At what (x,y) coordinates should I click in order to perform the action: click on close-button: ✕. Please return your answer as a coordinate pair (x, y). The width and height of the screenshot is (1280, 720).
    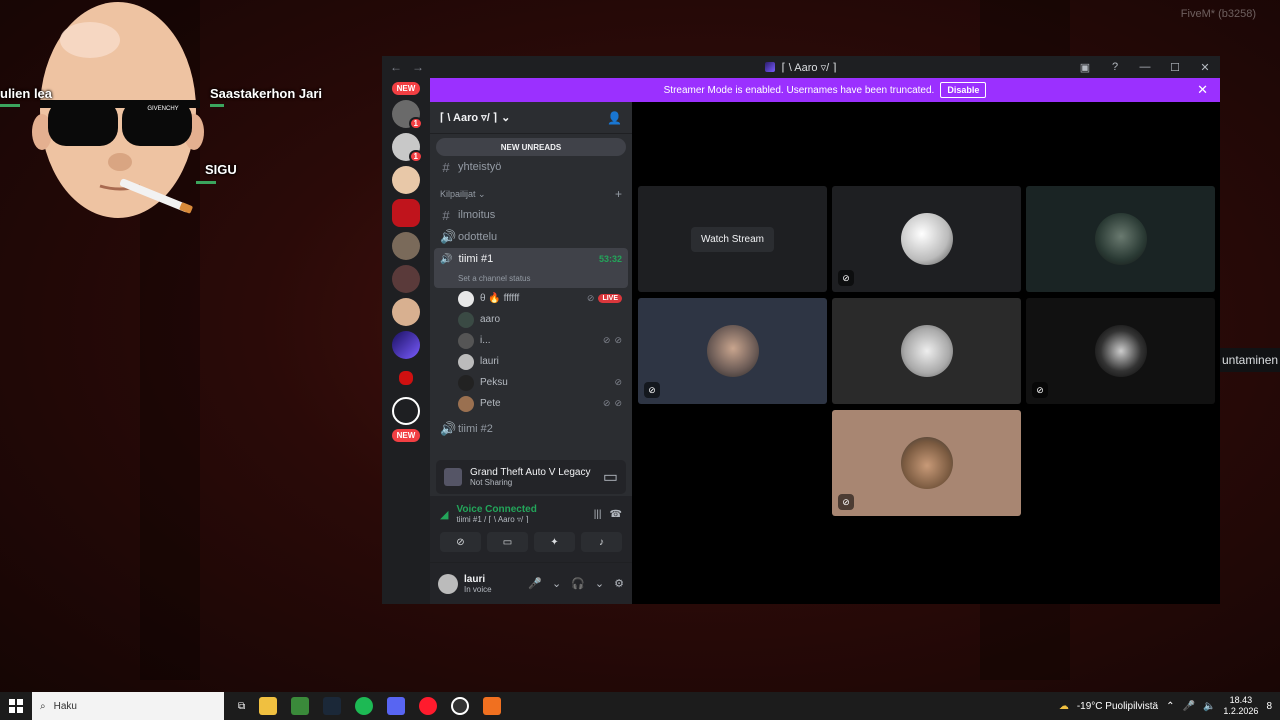
    Looking at the image, I should click on (1205, 67).